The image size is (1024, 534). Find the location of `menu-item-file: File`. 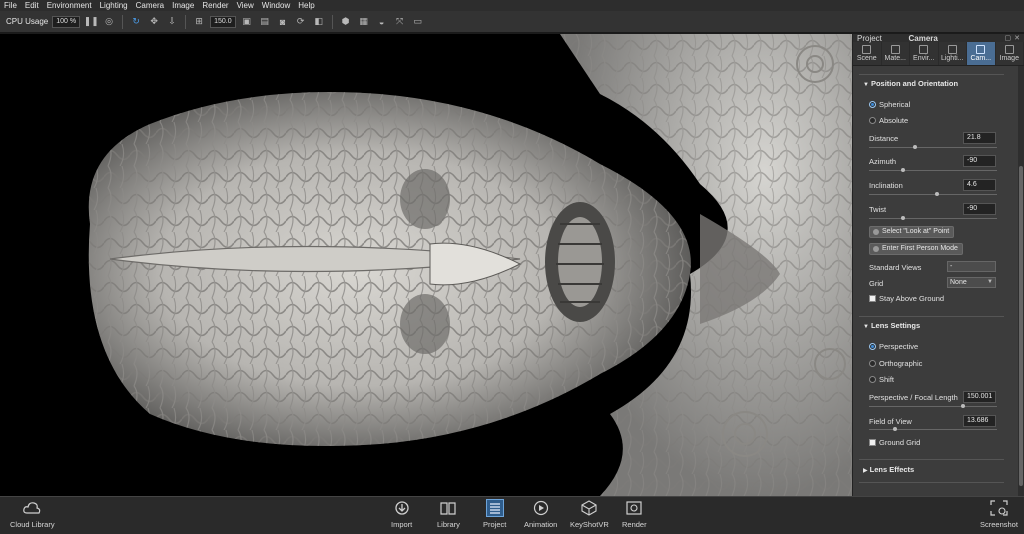

menu-item-file: File is located at coordinates (10, 5).